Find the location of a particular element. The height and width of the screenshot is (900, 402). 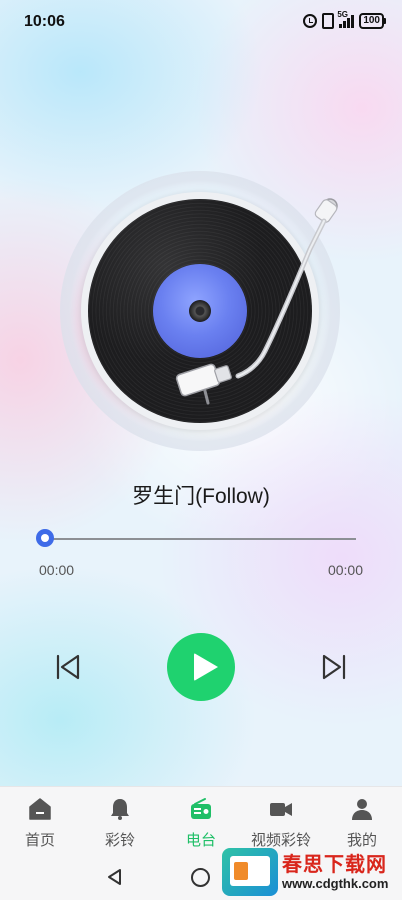

alarm-icon is located at coordinates (310, 21).